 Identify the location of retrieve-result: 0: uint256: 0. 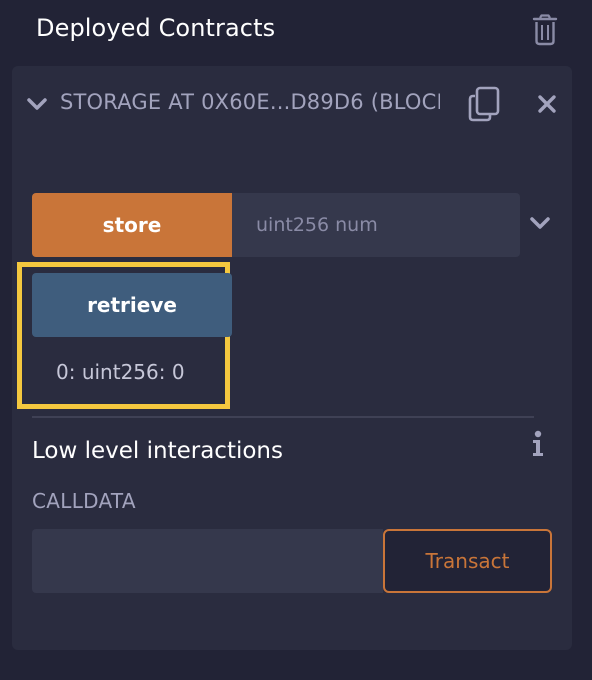
(120, 372).